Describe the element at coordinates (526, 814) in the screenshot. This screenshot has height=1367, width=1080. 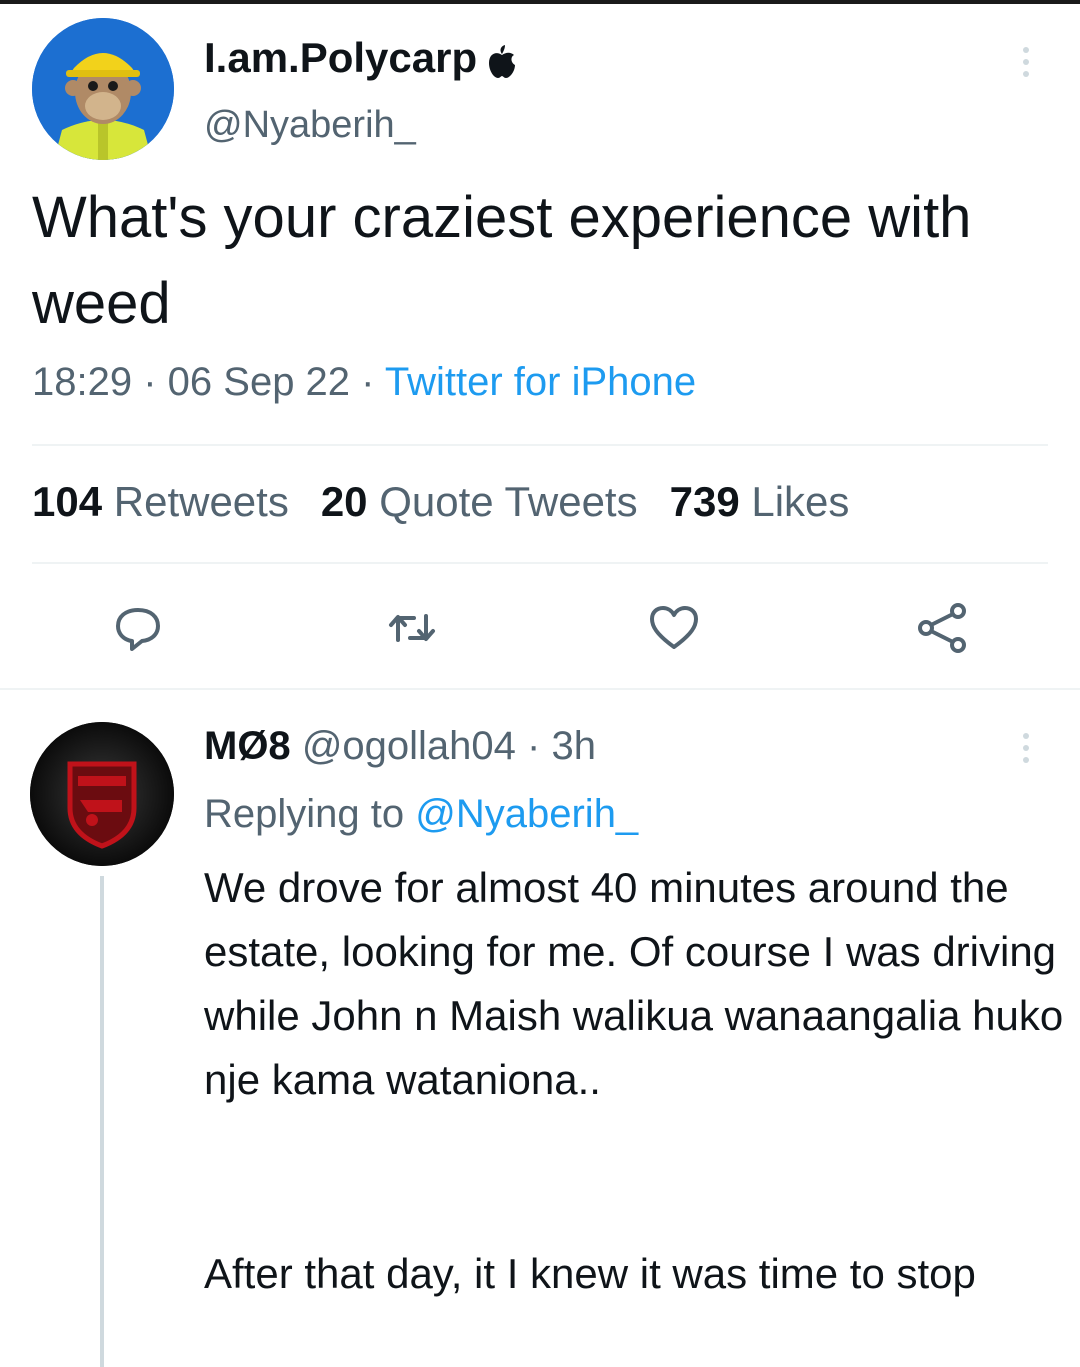
I see `replying-to-mention: @Nyaberih_` at that location.